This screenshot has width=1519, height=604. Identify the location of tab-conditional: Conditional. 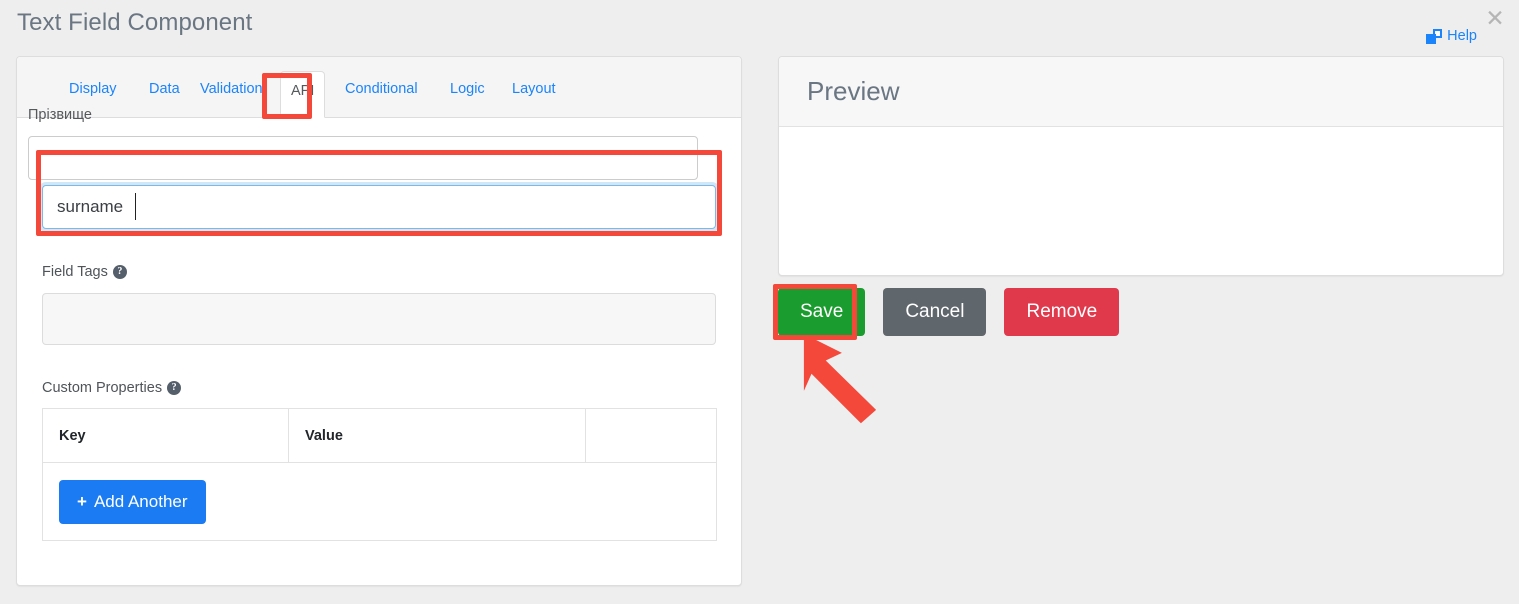
(381, 89).